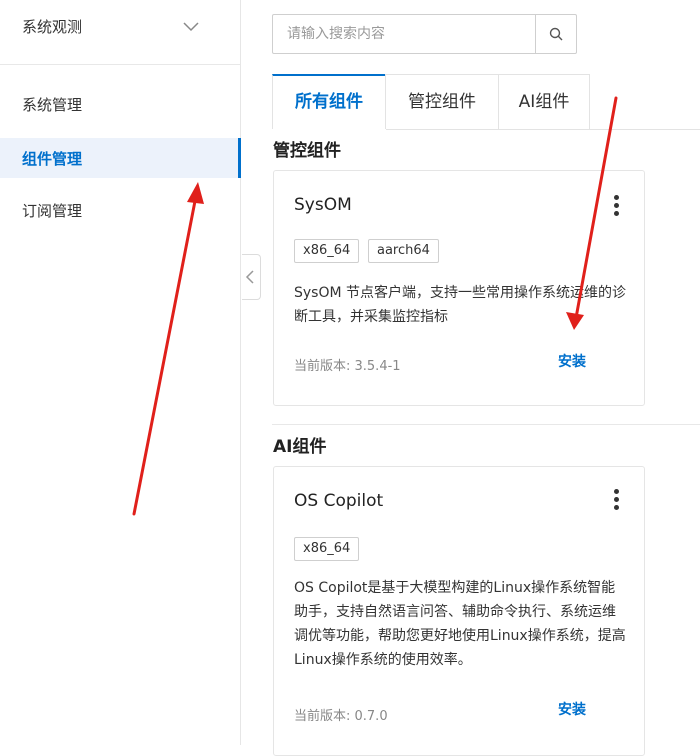 The image size is (700, 756). I want to click on card-description: SysOM 节点客户端，支持一些常用操作系统运维的诊断工具，并采集监控指标, so click(460, 305).